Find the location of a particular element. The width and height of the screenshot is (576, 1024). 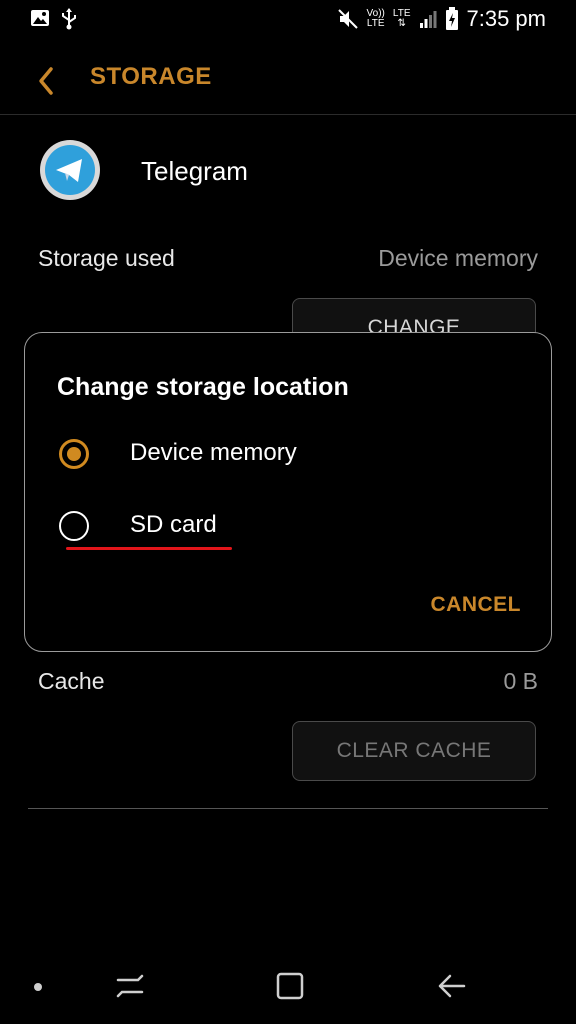

dot-icon is located at coordinates (38, 987).